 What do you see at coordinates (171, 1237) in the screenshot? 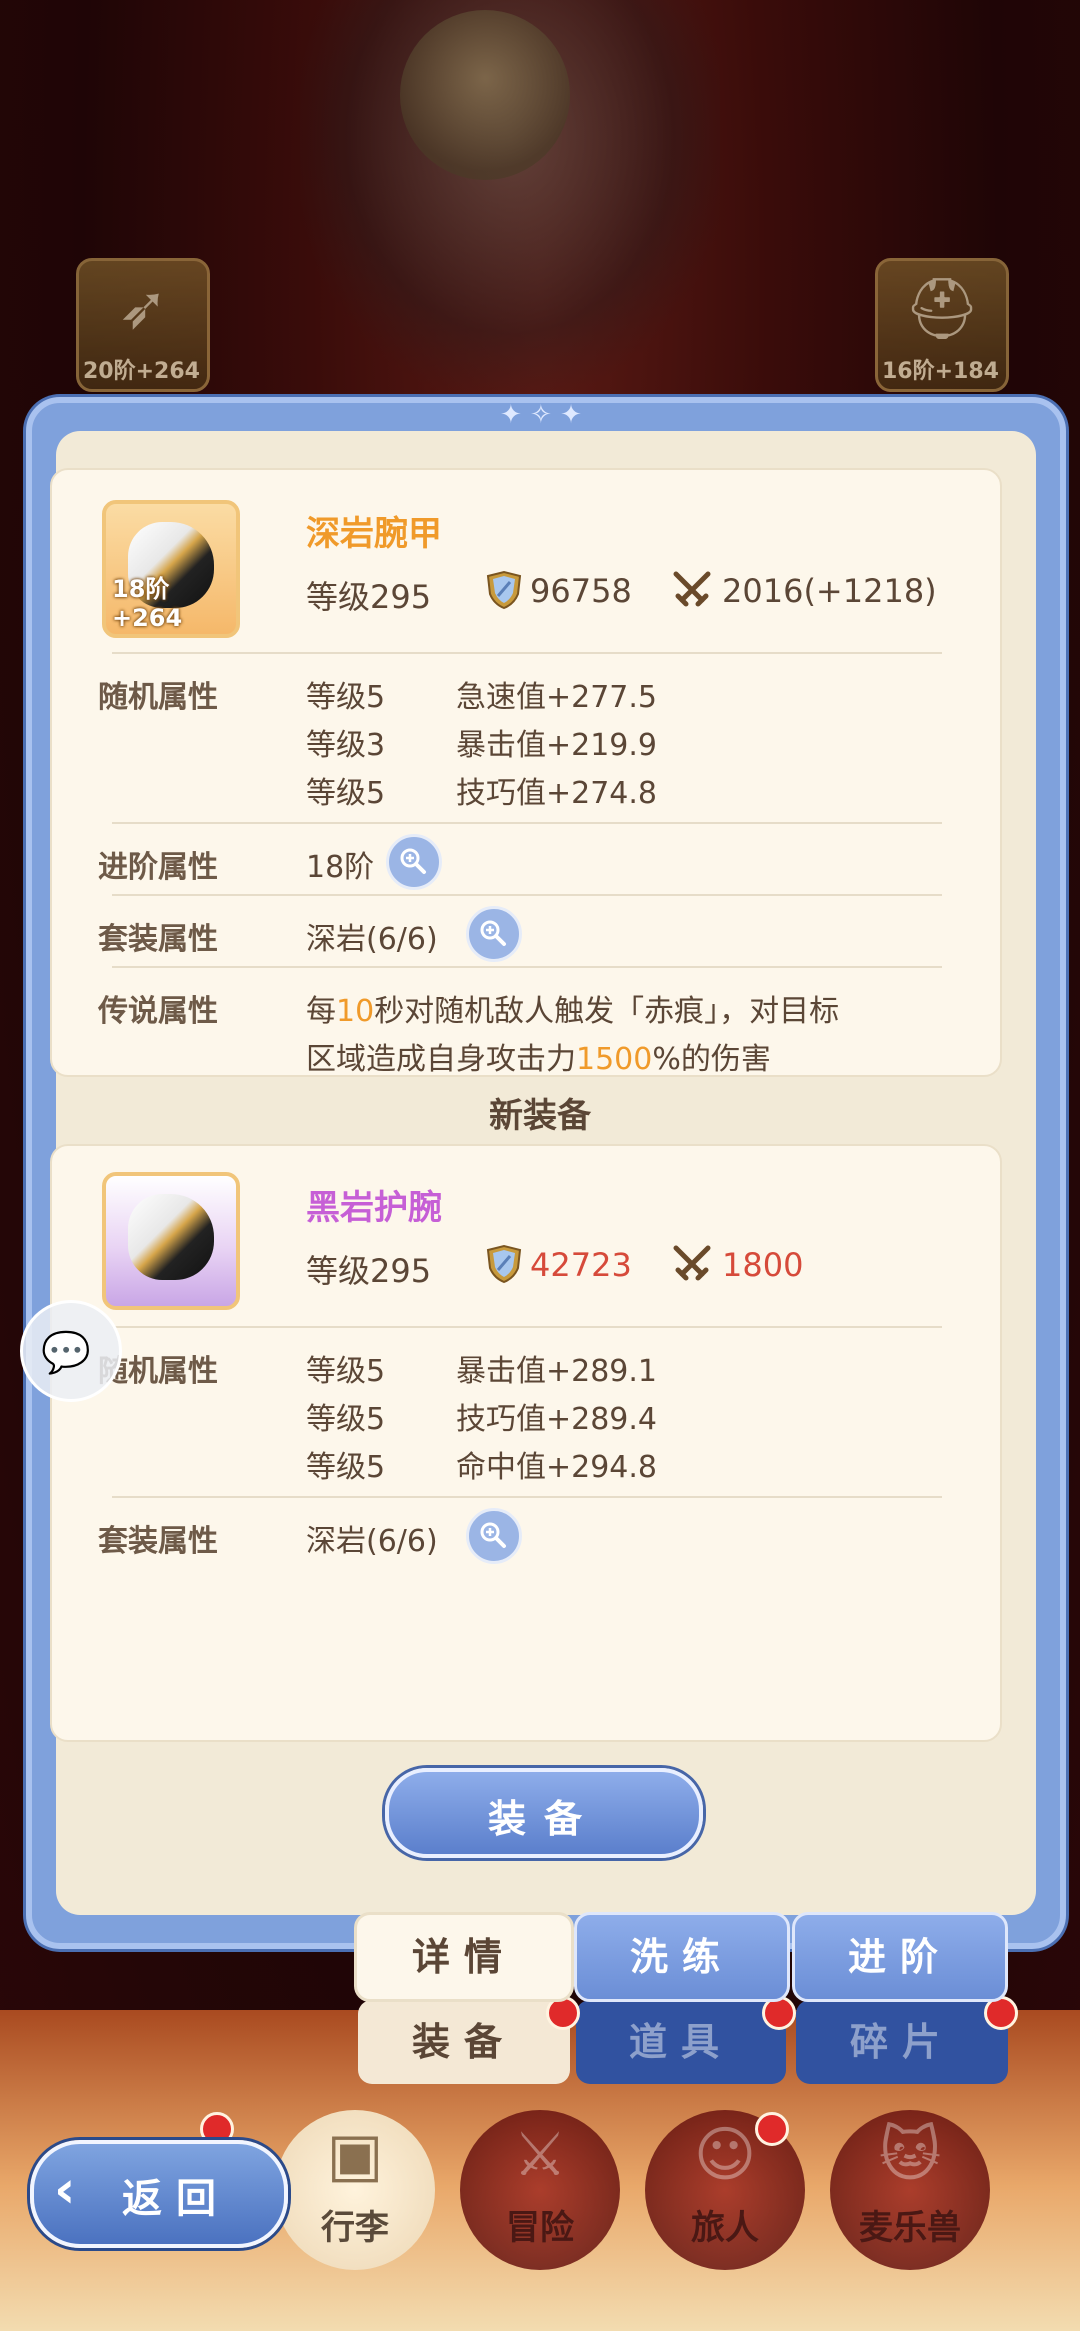
I see `gauntlet-icon` at bounding box center [171, 1237].